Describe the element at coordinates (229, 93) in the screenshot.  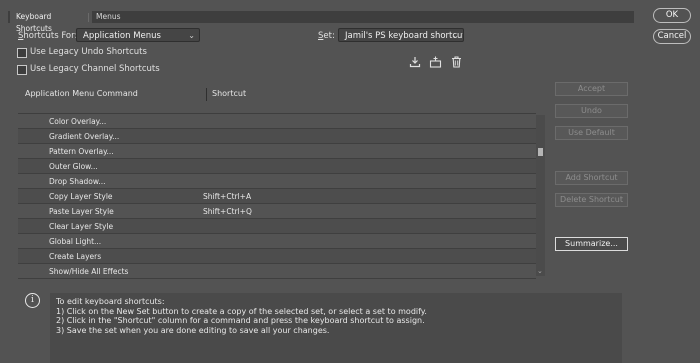
I see `column-header-shortcut: Shortcut` at that location.